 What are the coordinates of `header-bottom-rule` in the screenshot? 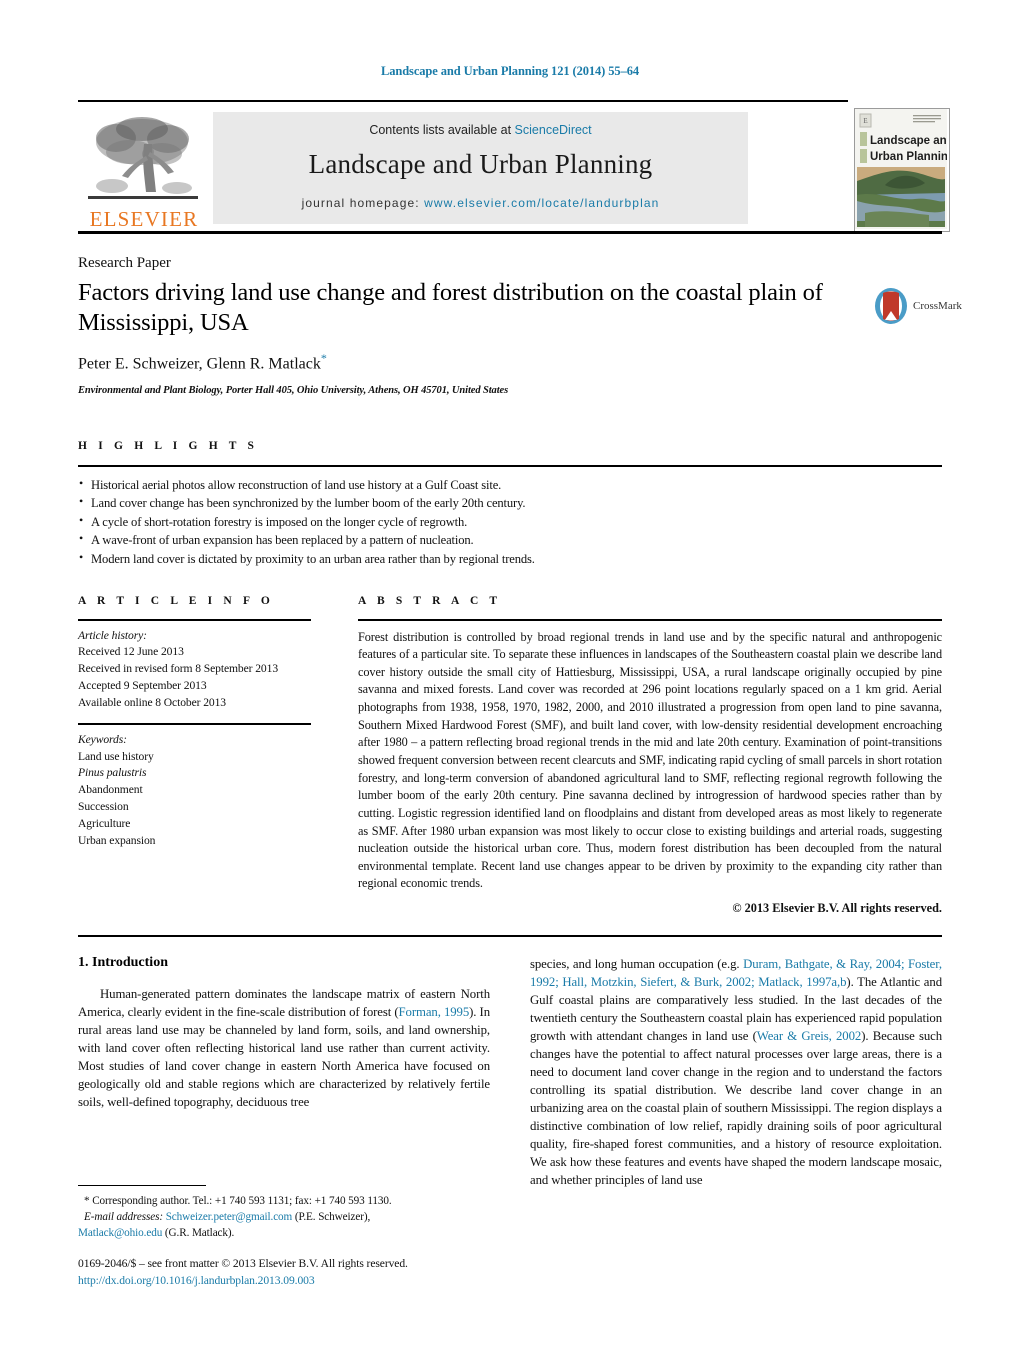 It's located at (510, 232).